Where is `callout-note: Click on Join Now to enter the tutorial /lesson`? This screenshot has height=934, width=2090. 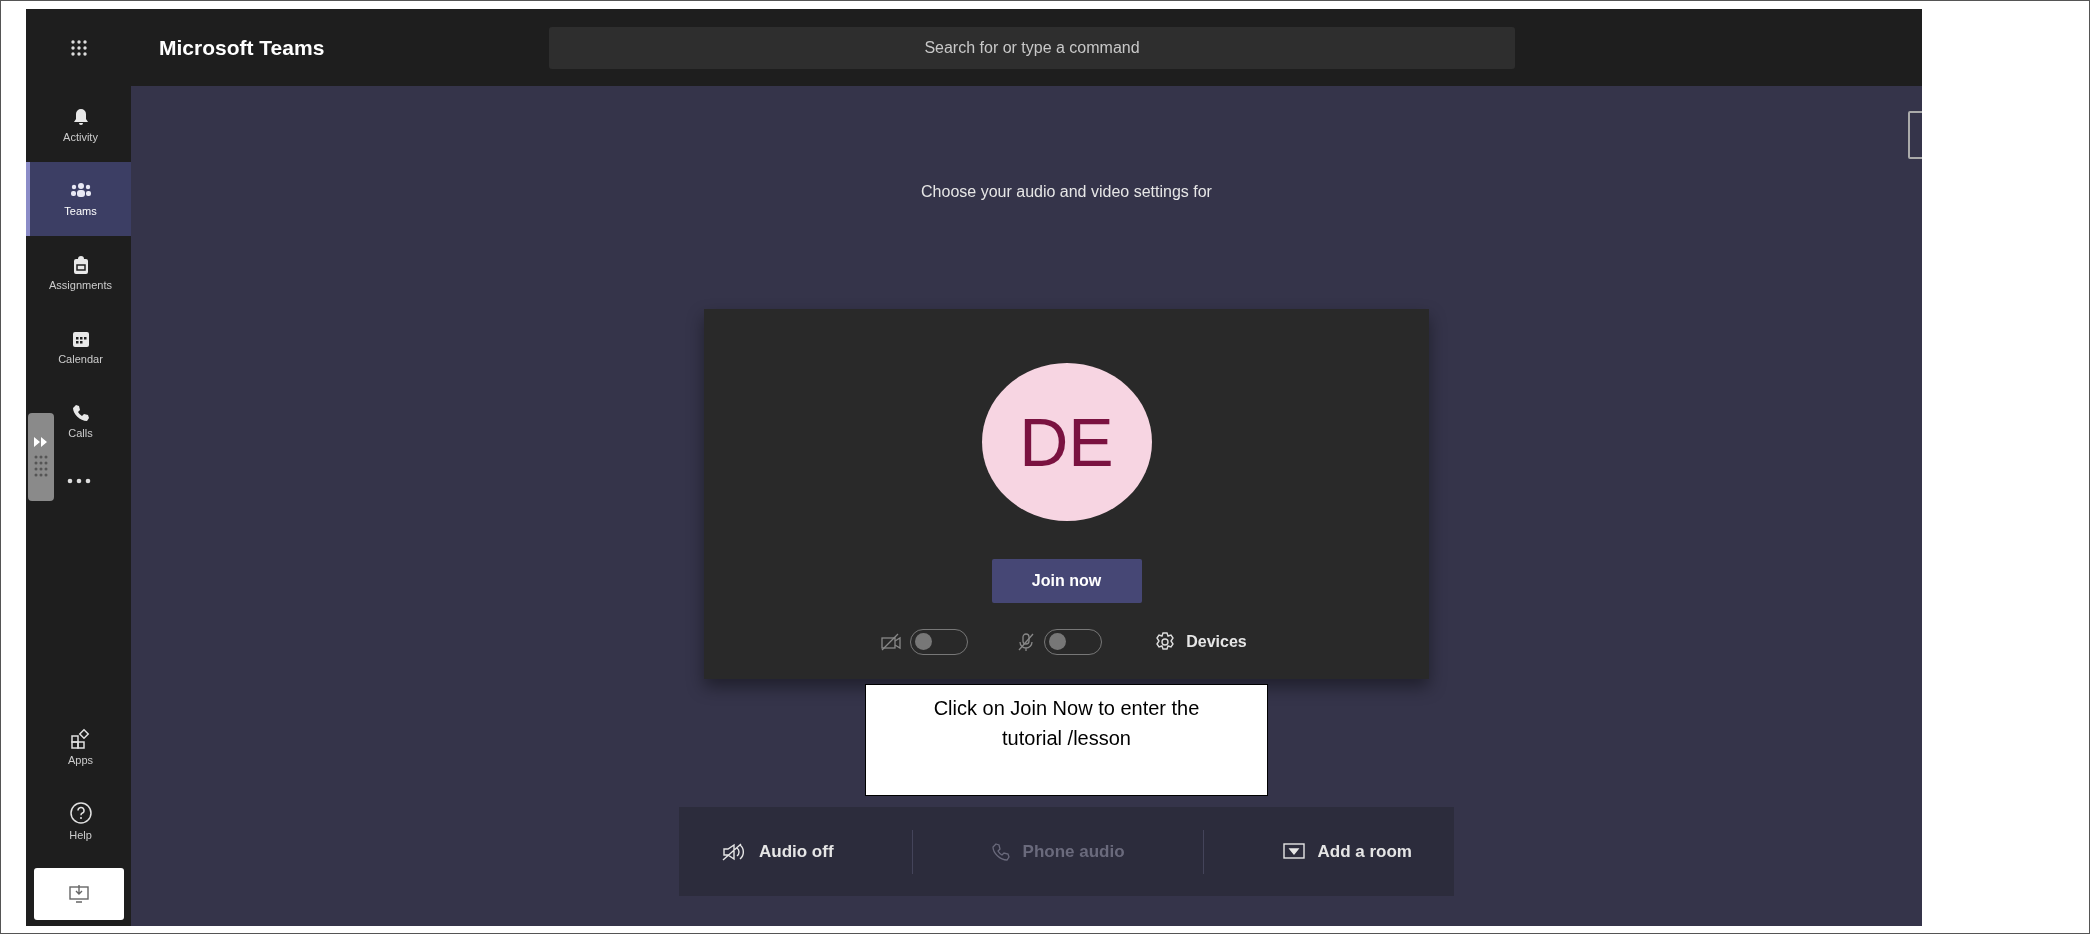 callout-note: Click on Join Now to enter the tutorial /lesson is located at coordinates (1066, 740).